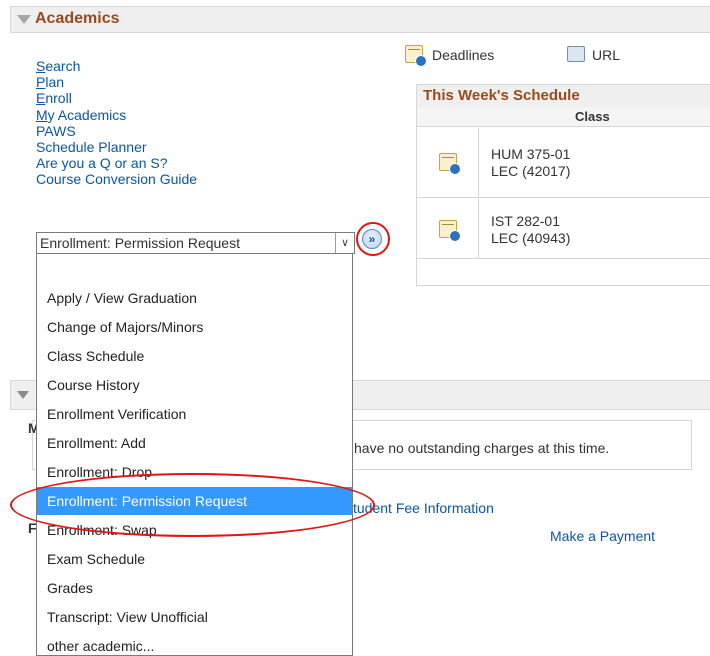 This screenshot has height=656, width=710. I want to click on academics-action-select: Enrollment: Permission Request ∨, so click(195, 243).